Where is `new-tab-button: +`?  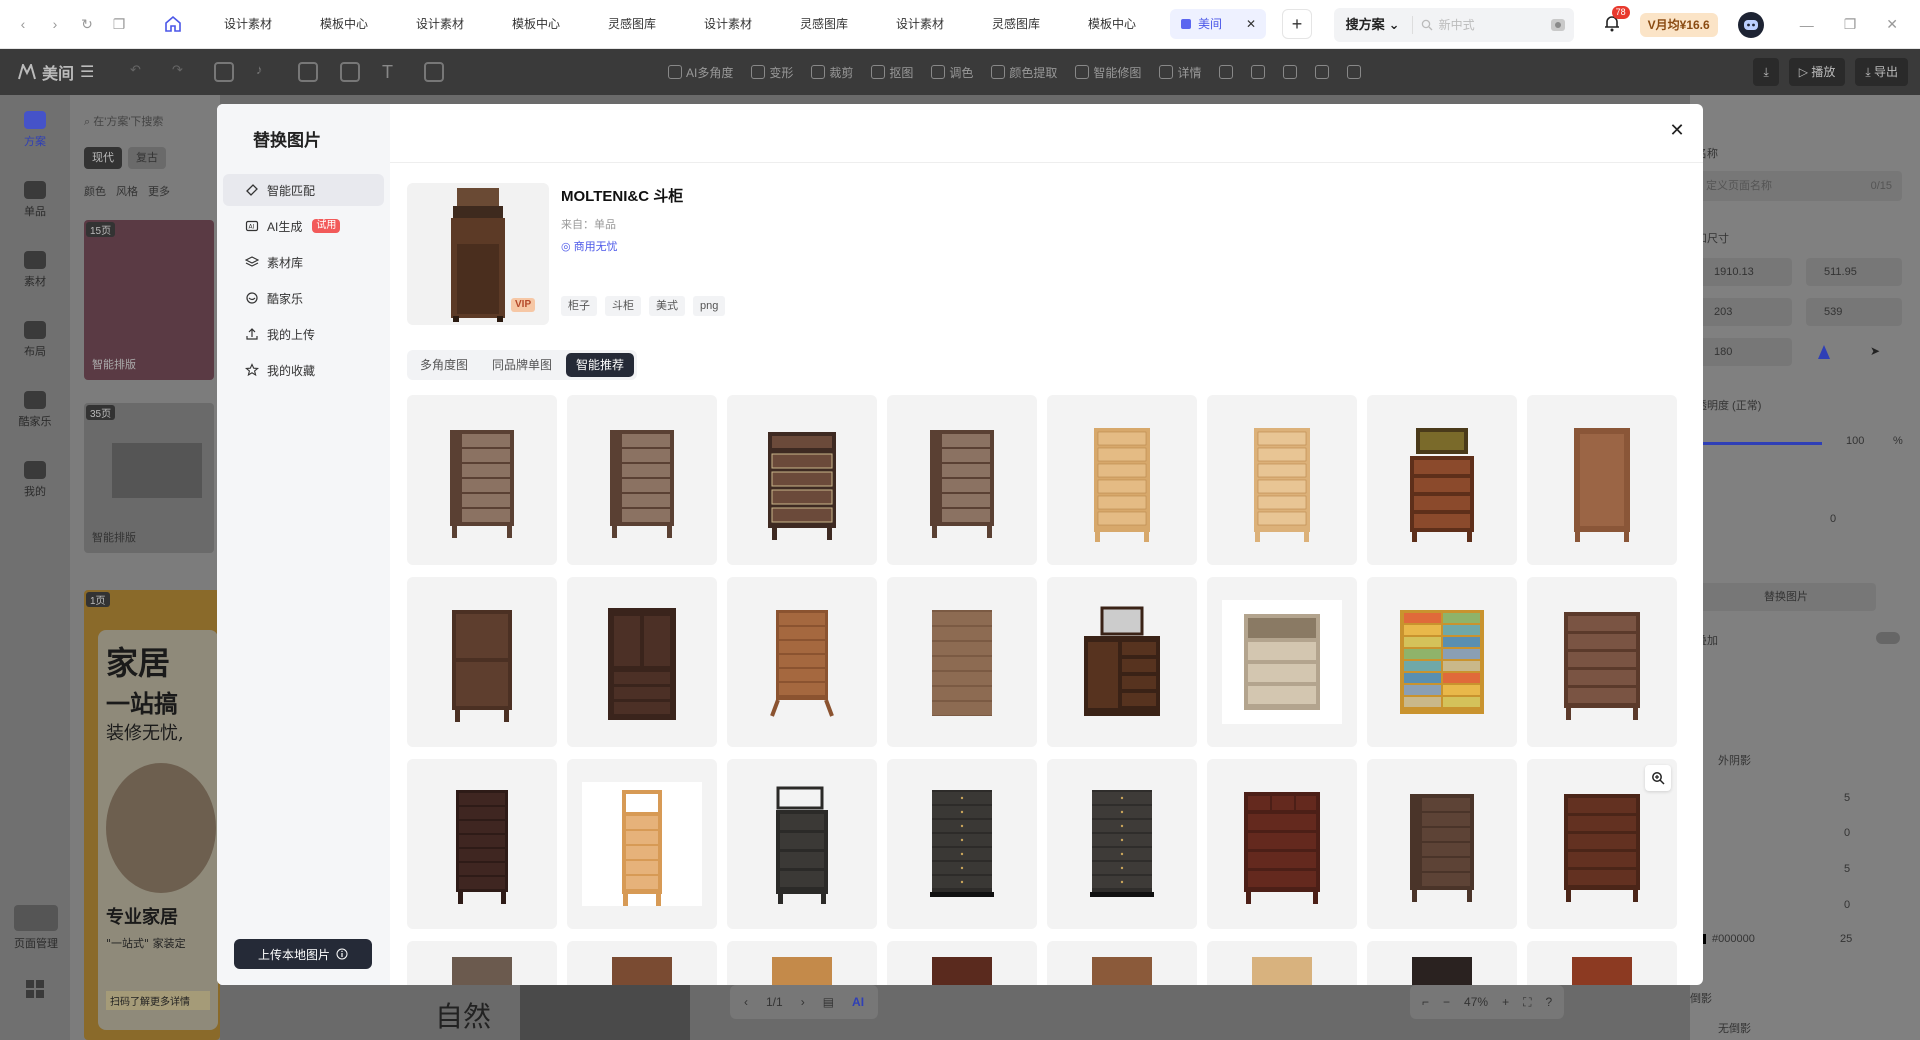
new-tab-button: + is located at coordinates (1297, 24).